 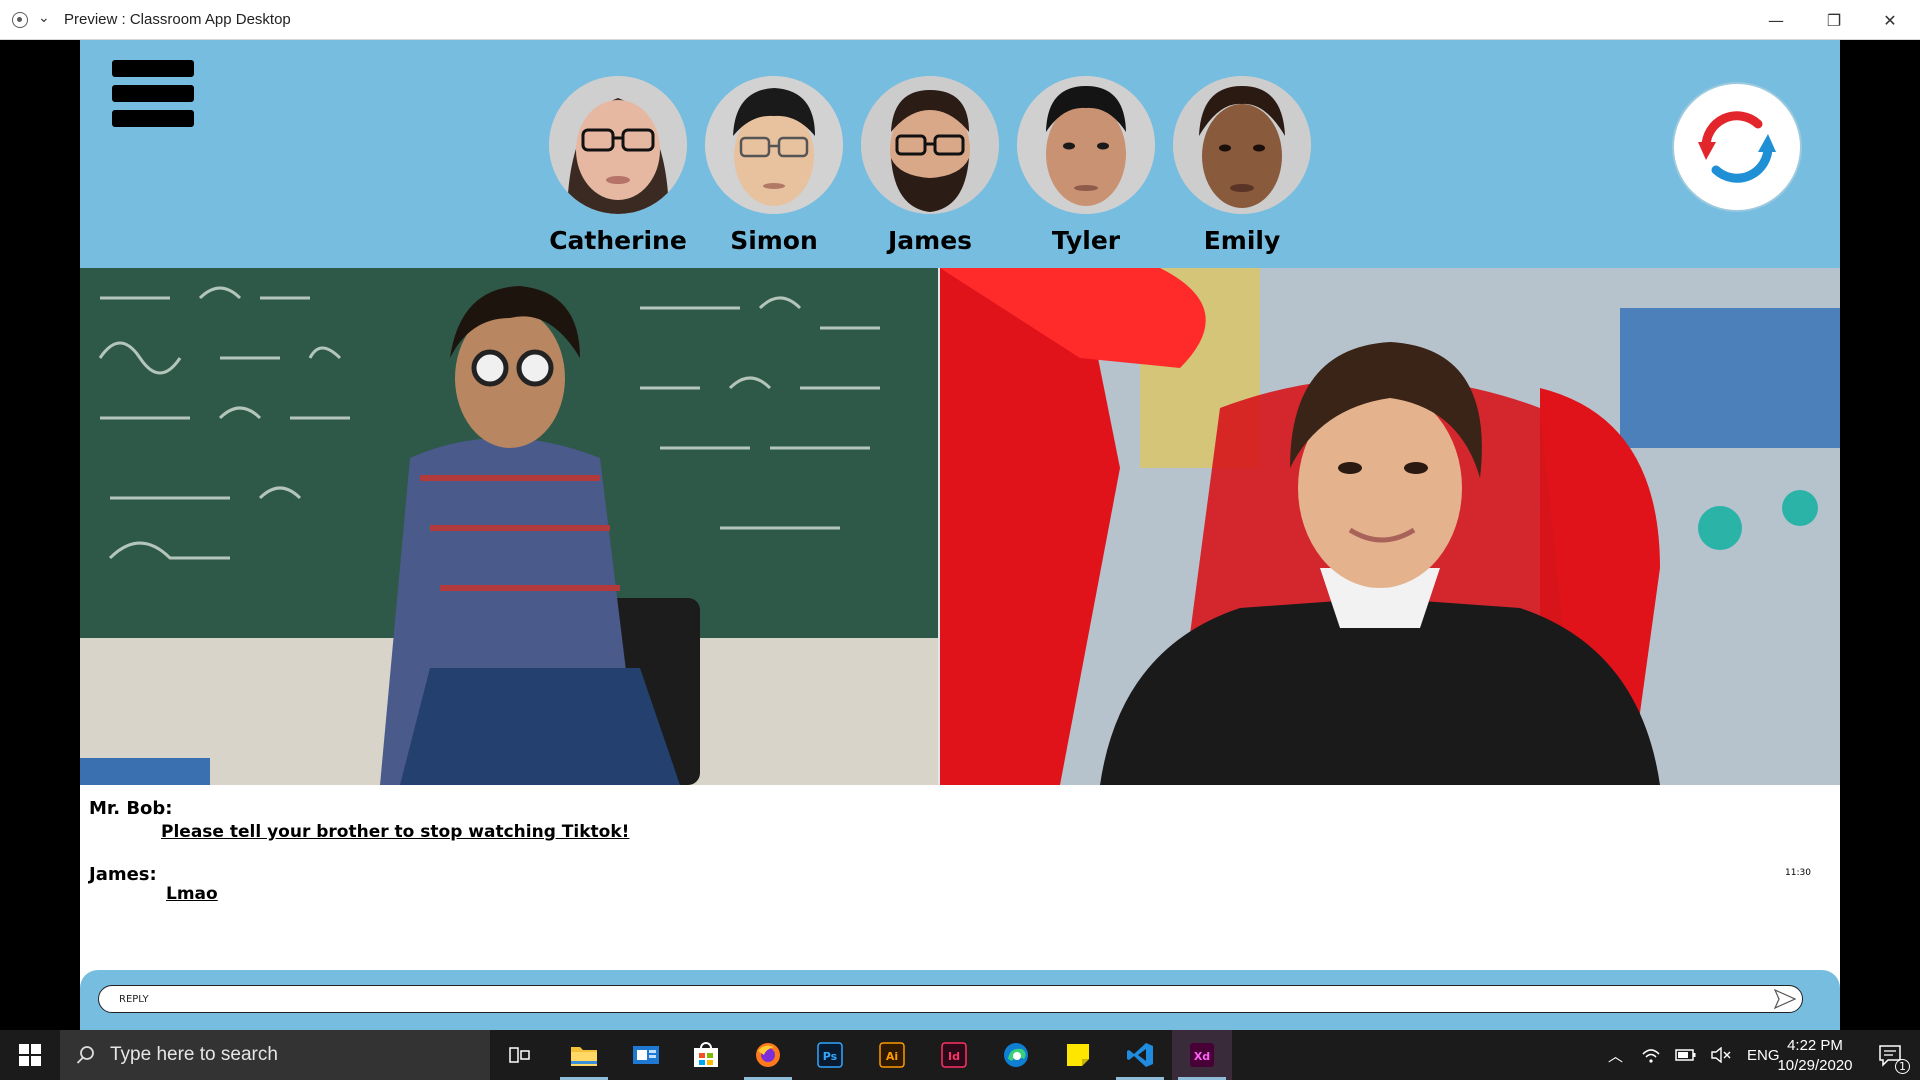 What do you see at coordinates (1776, 20) in the screenshot?
I see `minimize-button: —` at bounding box center [1776, 20].